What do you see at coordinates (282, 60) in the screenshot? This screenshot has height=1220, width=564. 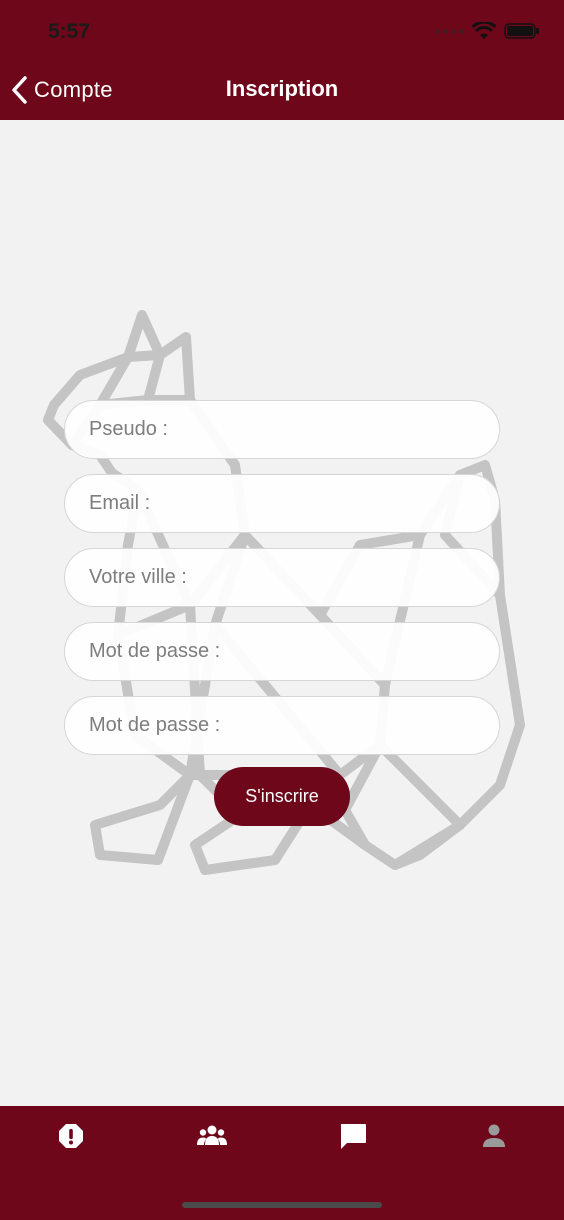 I see `header-bar: 5:57 Compte Inscription` at bounding box center [282, 60].